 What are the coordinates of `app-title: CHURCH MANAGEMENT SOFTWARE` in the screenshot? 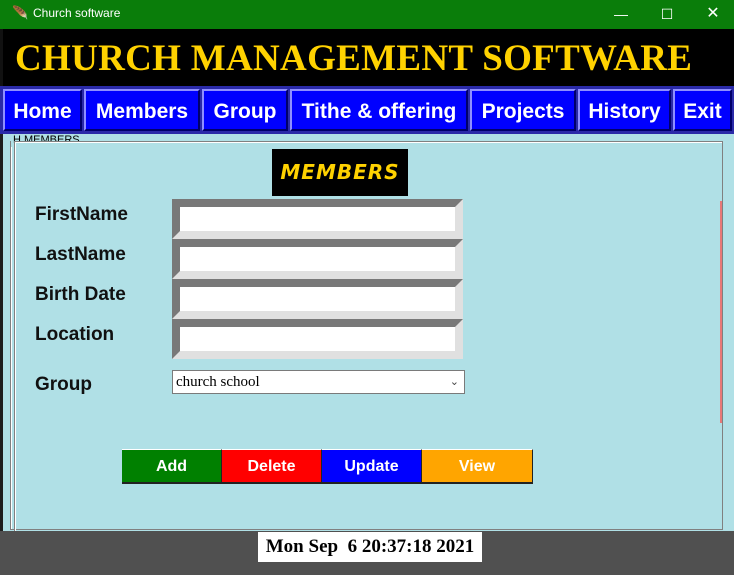 It's located at (354, 58).